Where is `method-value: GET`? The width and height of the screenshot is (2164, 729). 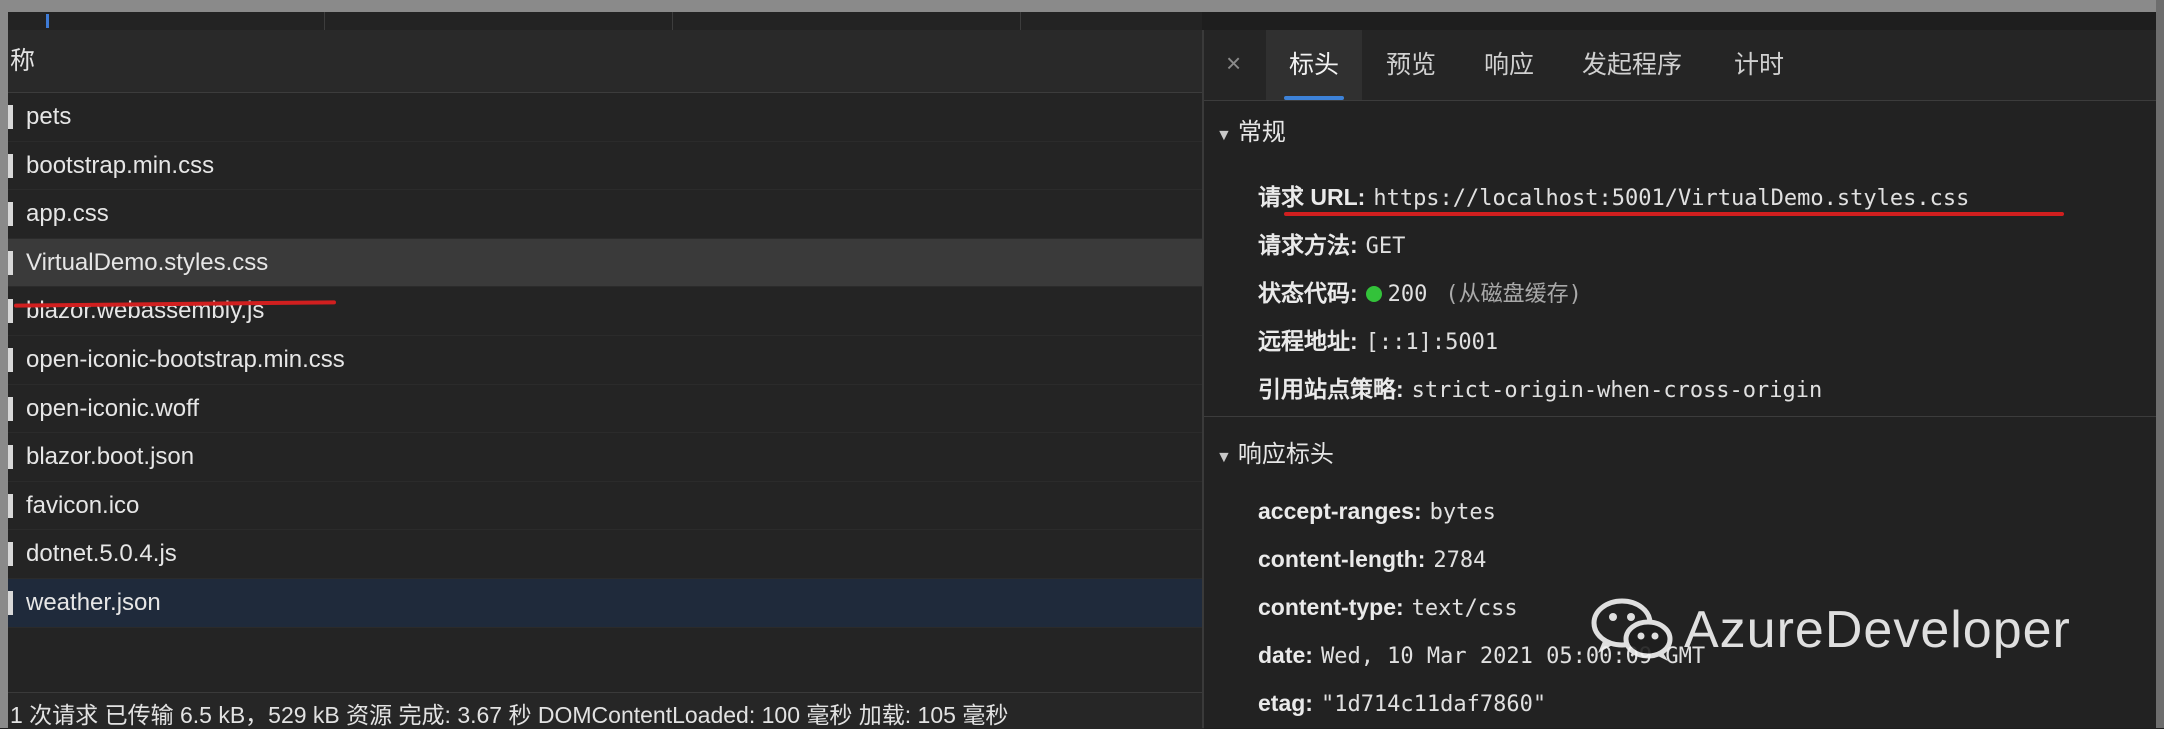
method-value: GET is located at coordinates (1385, 246).